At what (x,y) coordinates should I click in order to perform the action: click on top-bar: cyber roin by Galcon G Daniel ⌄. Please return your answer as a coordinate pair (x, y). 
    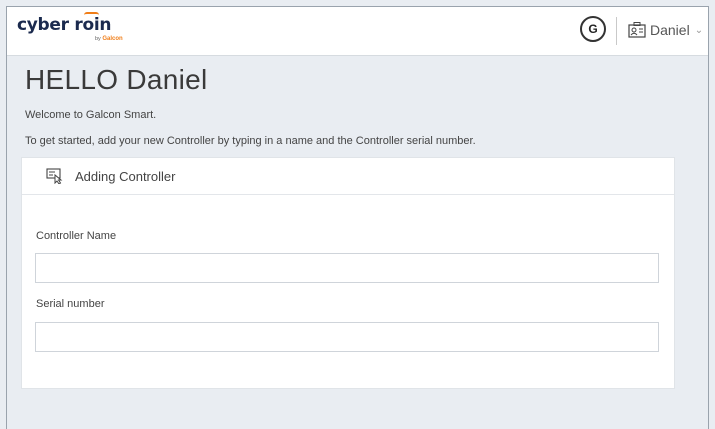
    Looking at the image, I should click on (357, 31).